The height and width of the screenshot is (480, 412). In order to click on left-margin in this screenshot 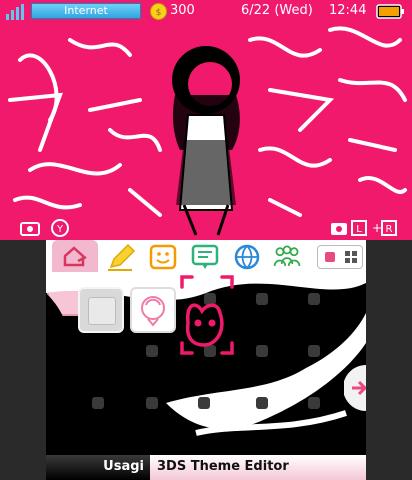, I will do `click(23, 360)`.